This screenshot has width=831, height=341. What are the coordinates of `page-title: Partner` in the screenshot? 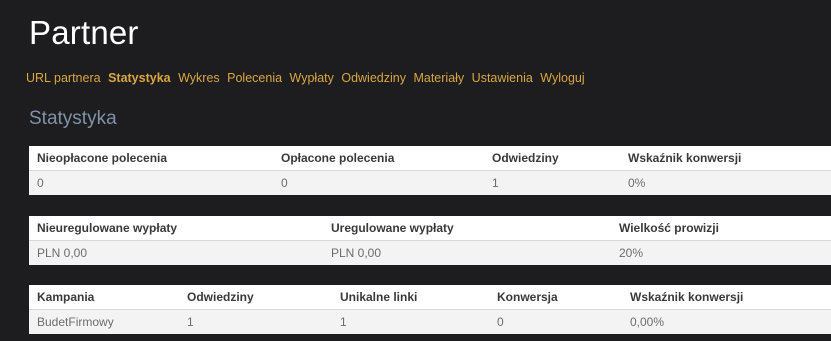 It's located at (84, 32).